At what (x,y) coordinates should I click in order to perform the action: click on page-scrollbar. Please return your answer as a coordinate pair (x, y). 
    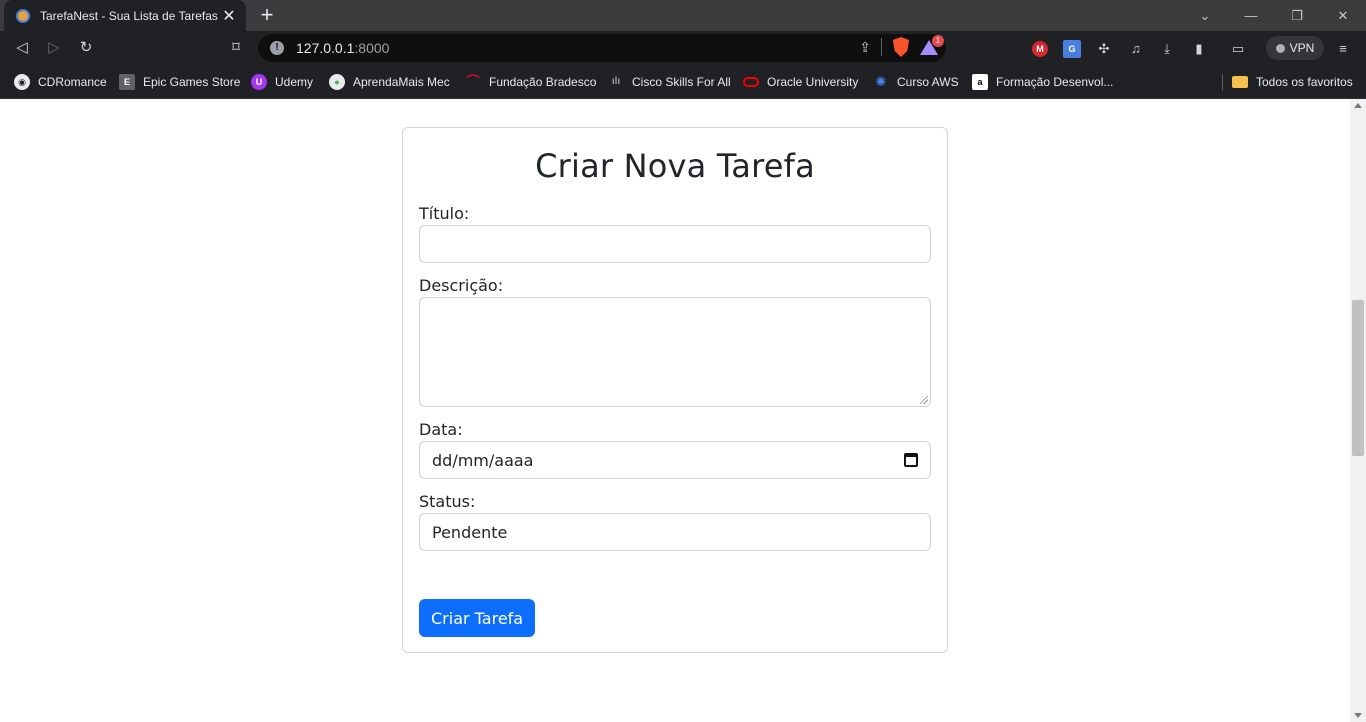
    Looking at the image, I should click on (1358, 410).